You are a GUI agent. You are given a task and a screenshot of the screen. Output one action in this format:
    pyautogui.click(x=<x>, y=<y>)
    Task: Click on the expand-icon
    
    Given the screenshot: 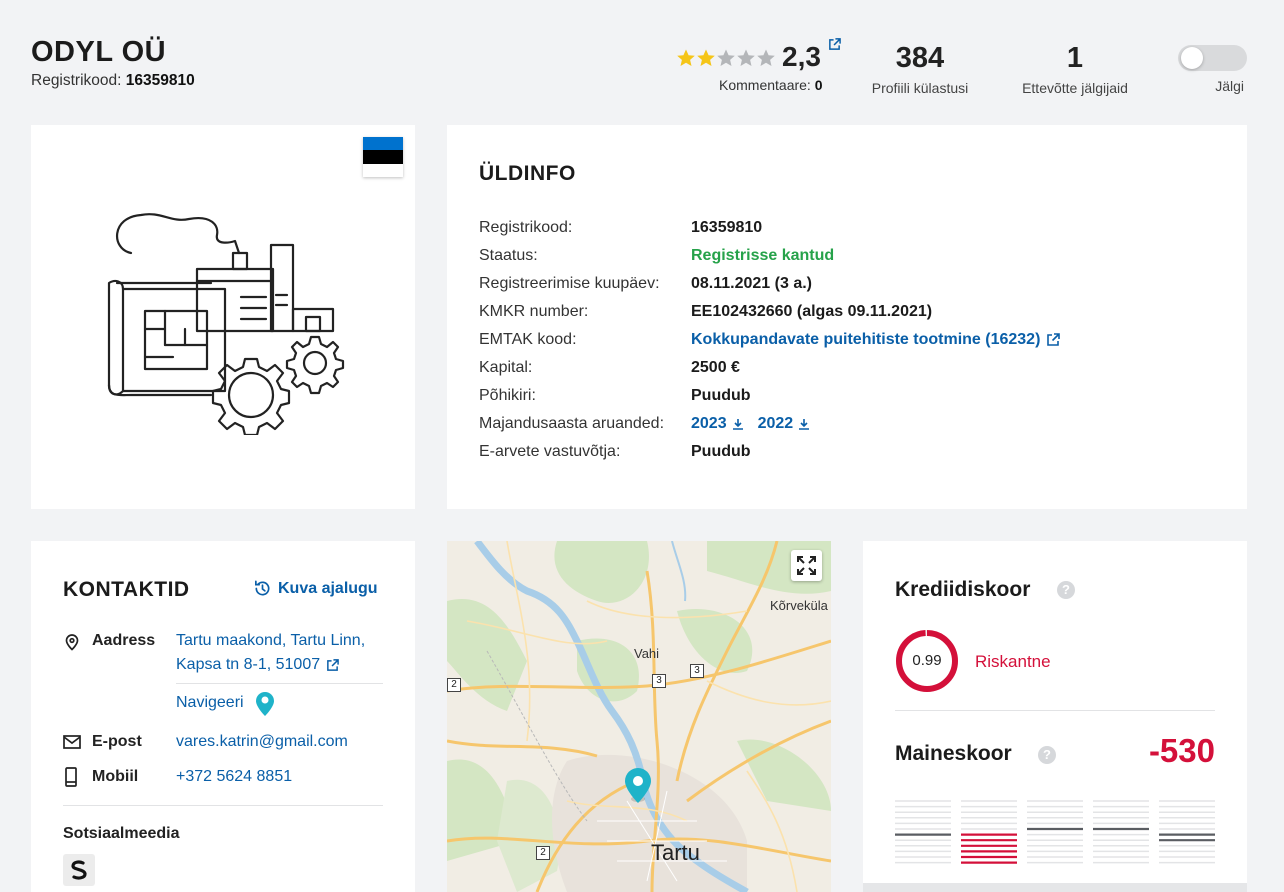 What is the action you would take?
    pyautogui.click(x=806, y=565)
    